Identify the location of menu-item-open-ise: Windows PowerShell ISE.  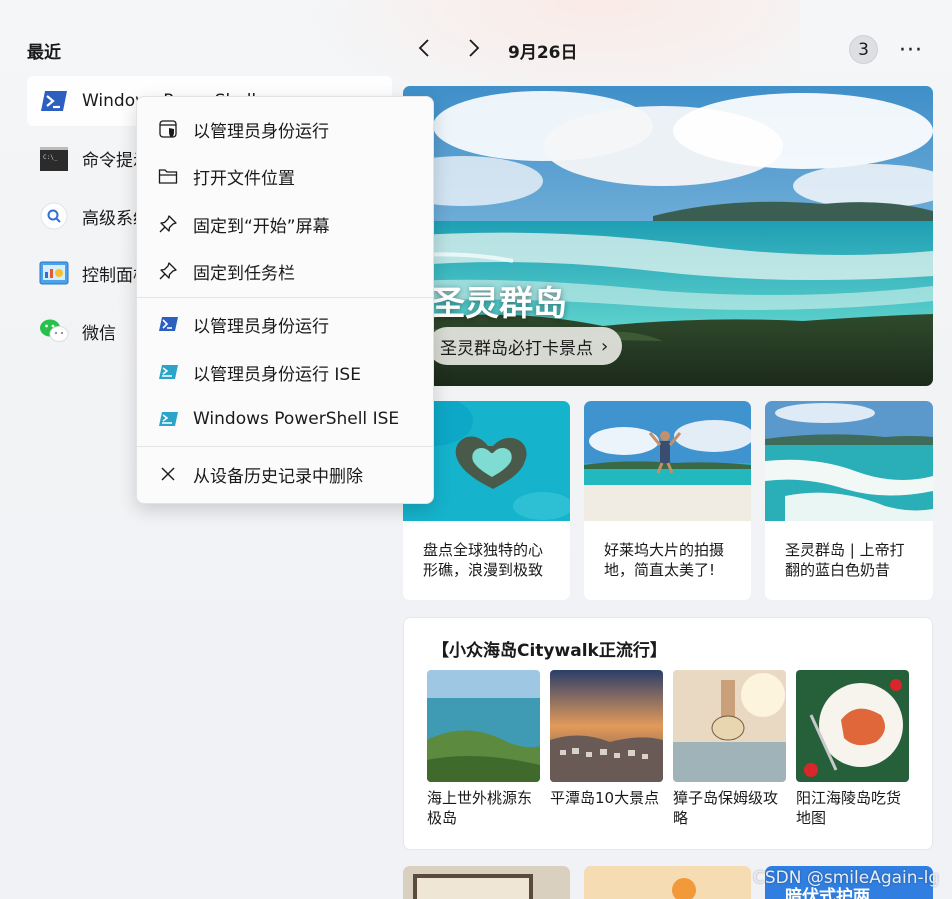
(285, 419).